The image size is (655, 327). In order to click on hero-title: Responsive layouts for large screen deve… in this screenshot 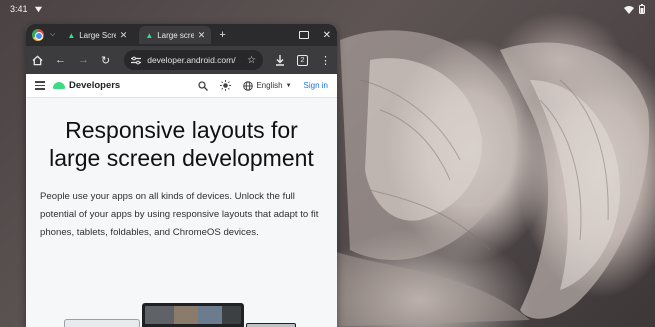, I will do `click(181, 144)`.